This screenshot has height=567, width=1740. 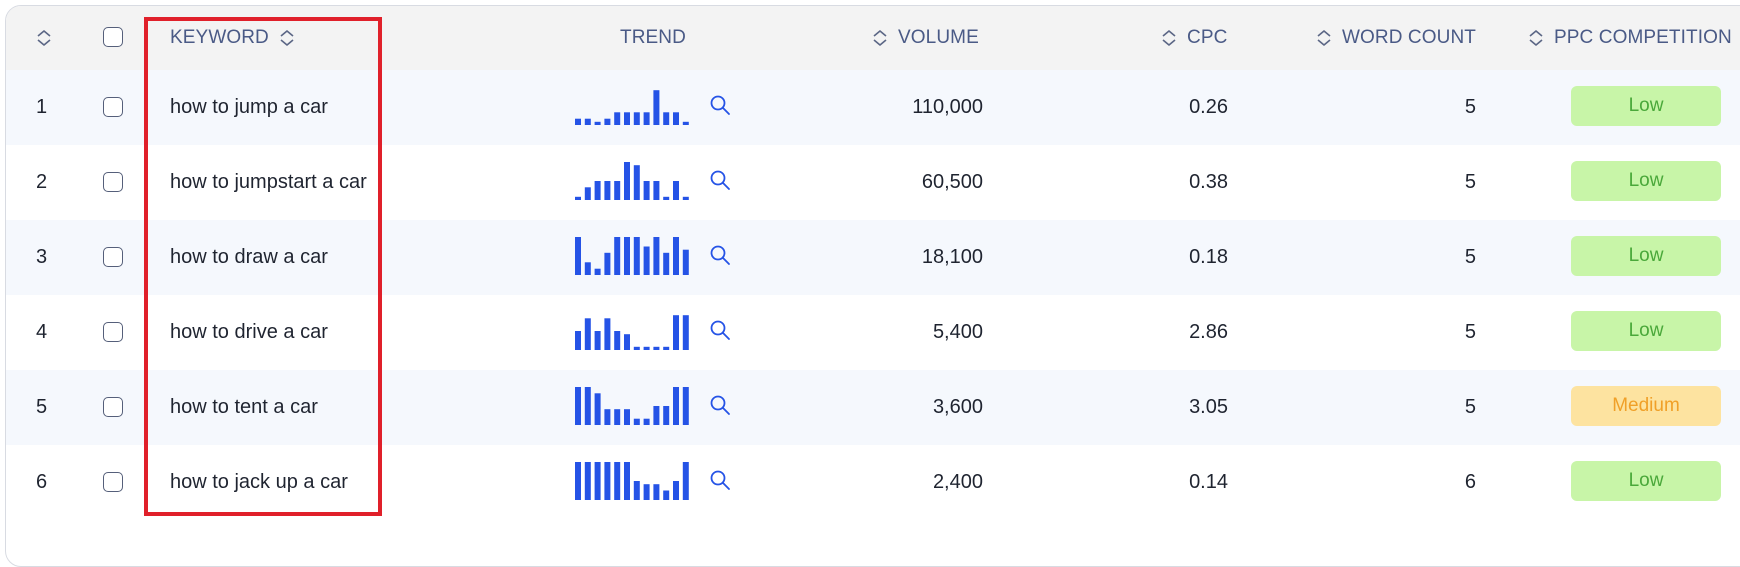 I want to click on volume-value: 3,600, so click(x=957, y=407).